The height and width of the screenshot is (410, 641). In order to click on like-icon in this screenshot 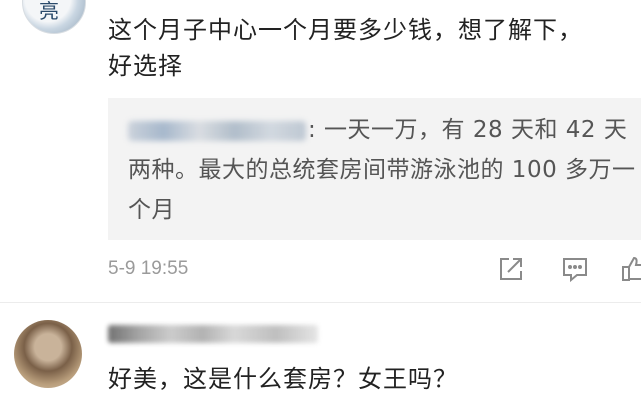, I will do `click(631, 268)`.